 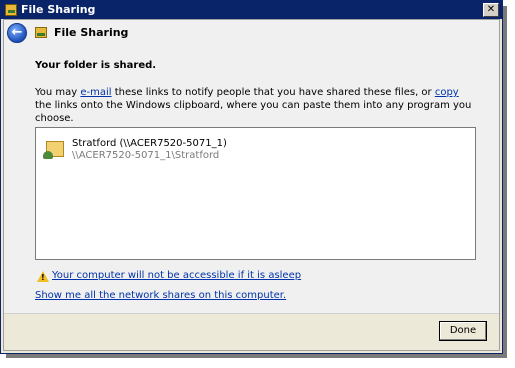 What do you see at coordinates (55, 149) in the screenshot?
I see `shared-folder-icon` at bounding box center [55, 149].